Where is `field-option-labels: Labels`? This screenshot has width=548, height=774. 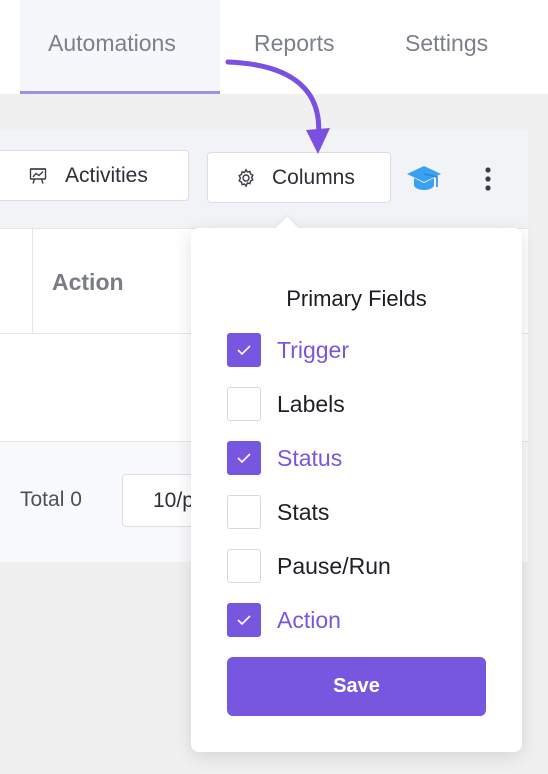 field-option-labels: Labels is located at coordinates (286, 404).